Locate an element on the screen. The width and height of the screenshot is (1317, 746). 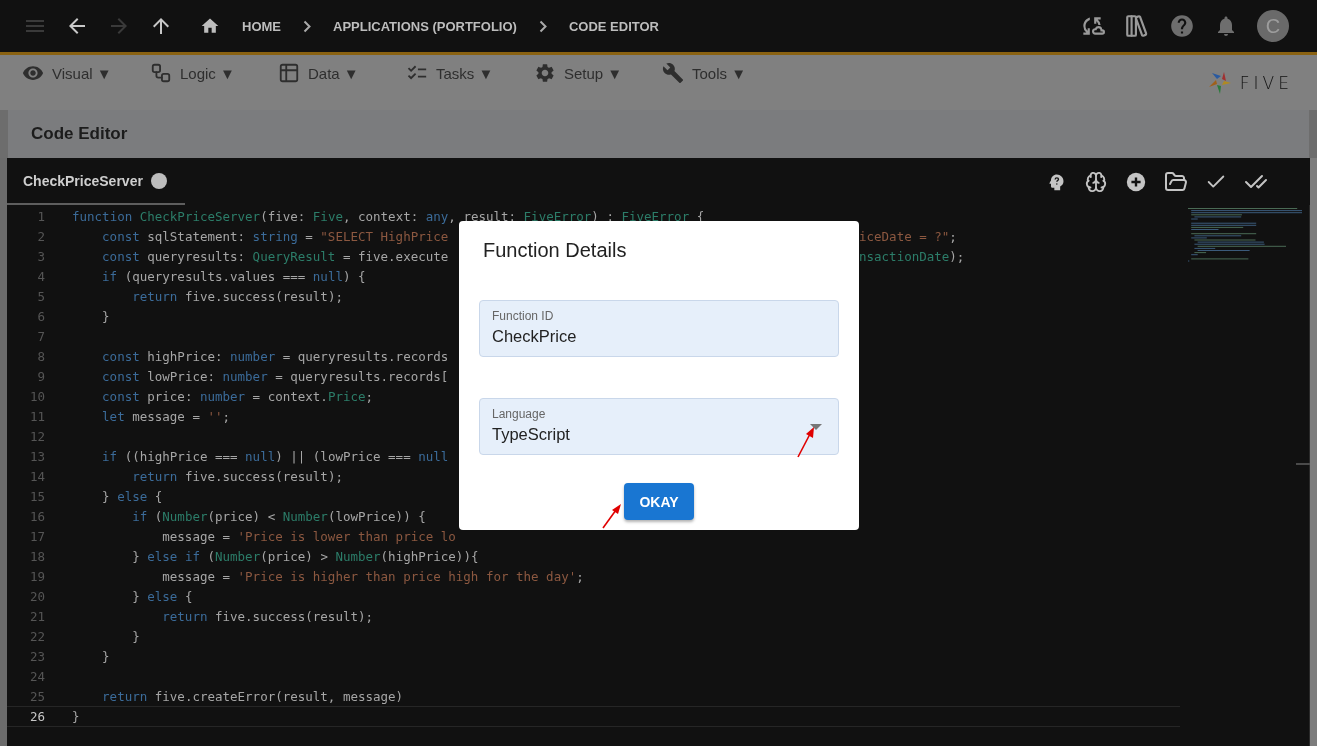
code-line: message = 'Price is lower than price lo is located at coordinates (309, 536).